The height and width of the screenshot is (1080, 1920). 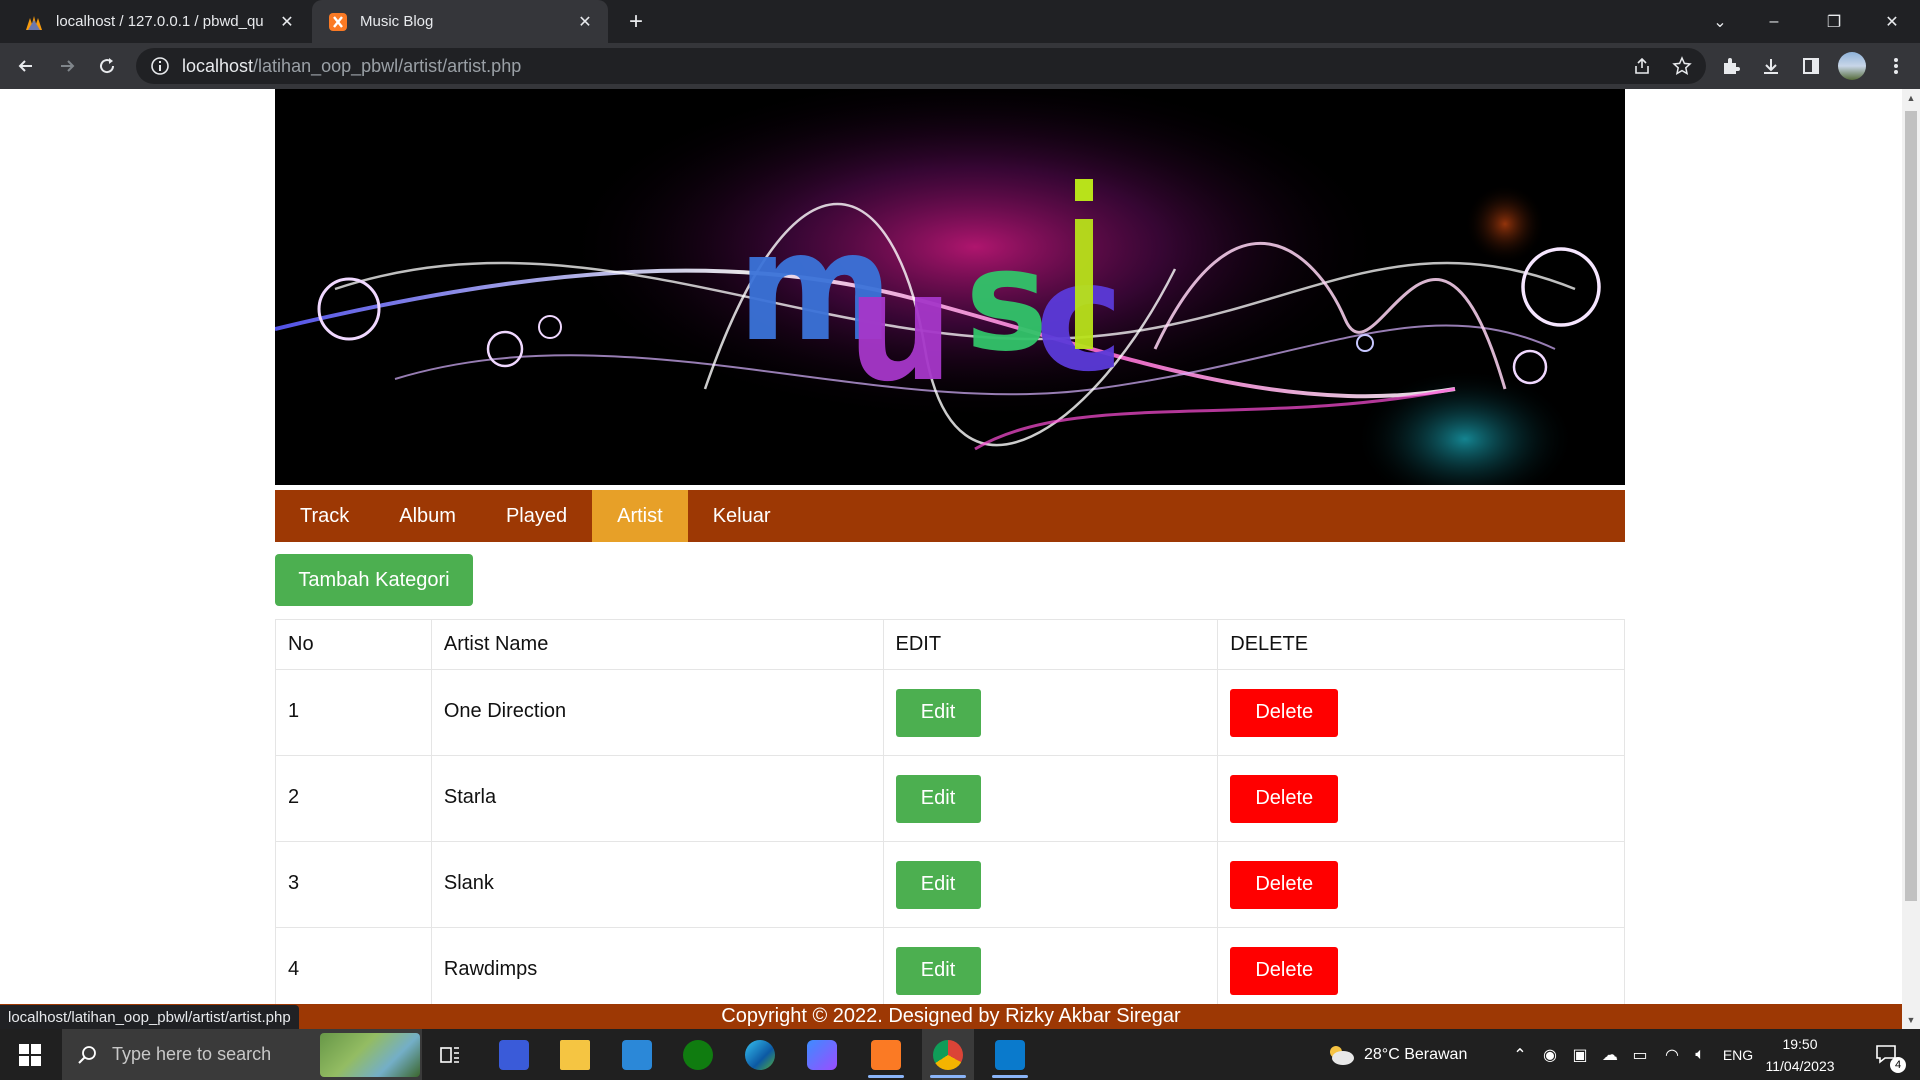 What do you see at coordinates (338, 21) in the screenshot?
I see `xampp-icon` at bounding box center [338, 21].